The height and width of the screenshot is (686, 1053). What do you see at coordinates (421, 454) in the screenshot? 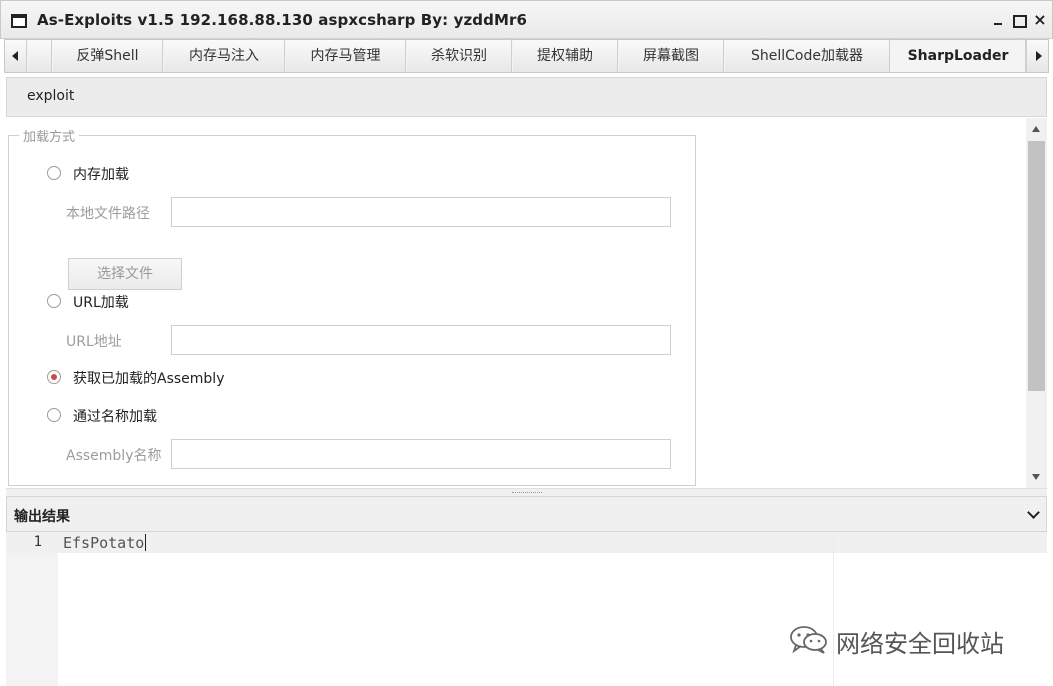
I see `assembly-name-input` at bounding box center [421, 454].